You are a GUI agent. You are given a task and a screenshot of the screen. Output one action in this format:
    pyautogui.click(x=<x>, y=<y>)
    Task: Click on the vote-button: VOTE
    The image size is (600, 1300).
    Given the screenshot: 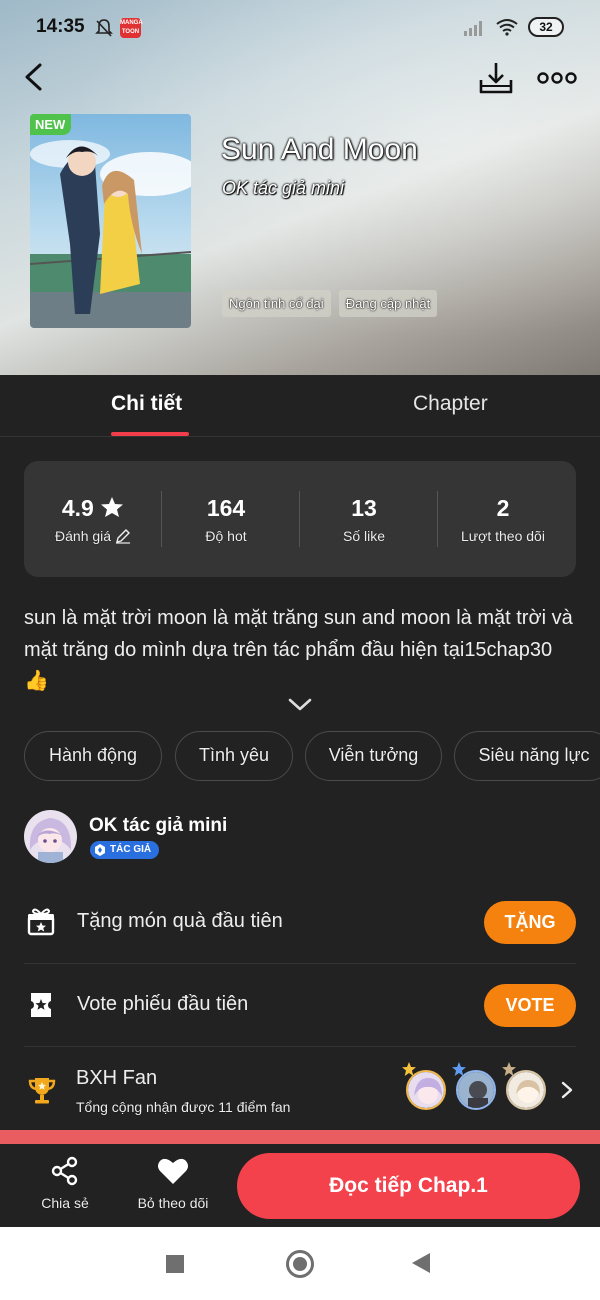 What is the action you would take?
    pyautogui.click(x=530, y=1005)
    